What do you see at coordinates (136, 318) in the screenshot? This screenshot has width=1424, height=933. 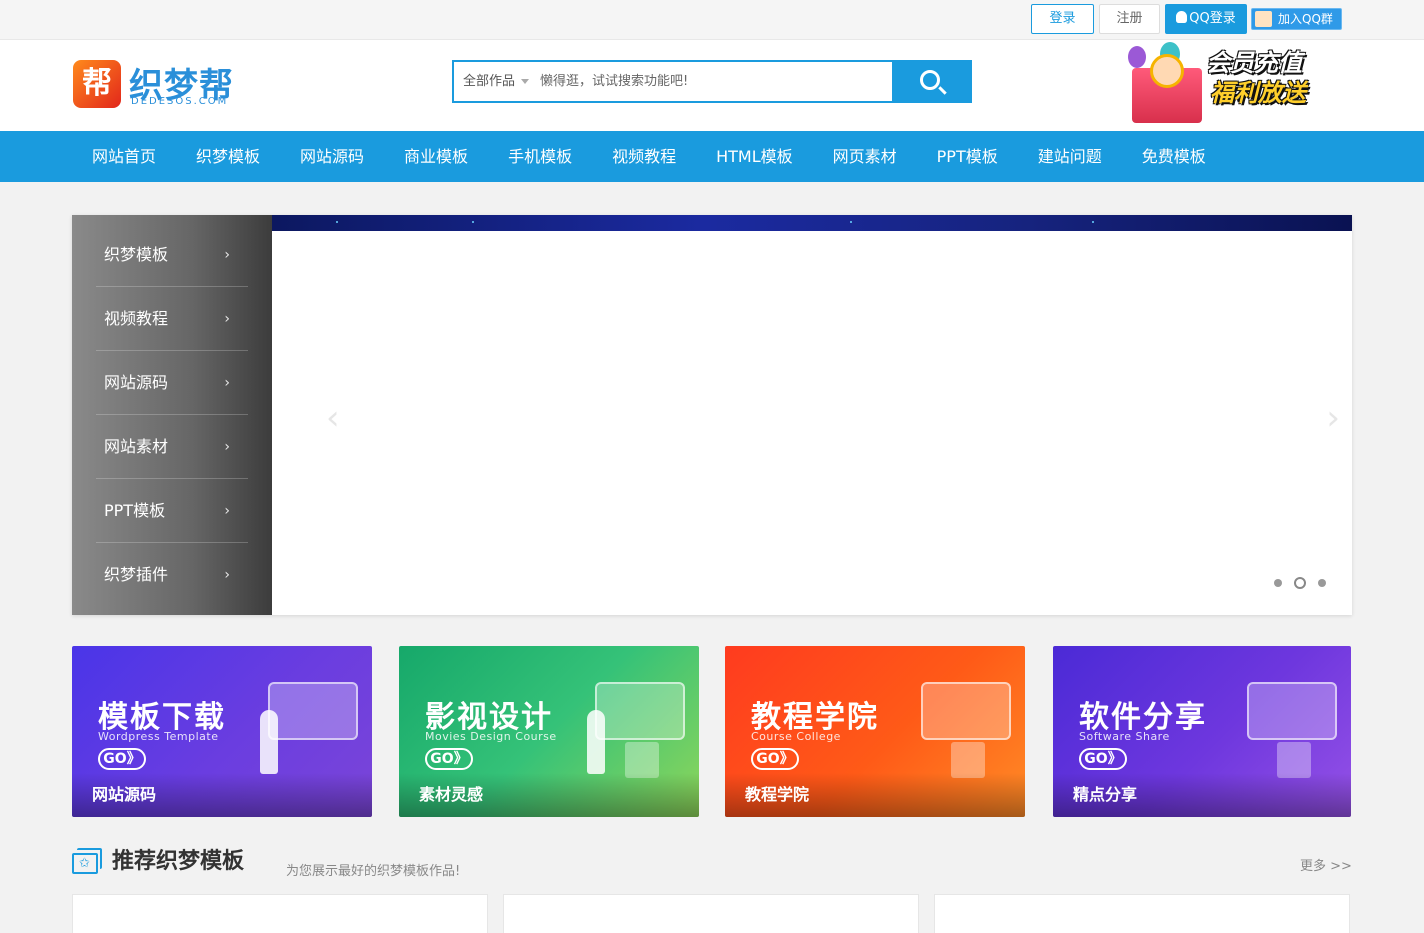 I see `sidebar-item-label: 视频教程` at bounding box center [136, 318].